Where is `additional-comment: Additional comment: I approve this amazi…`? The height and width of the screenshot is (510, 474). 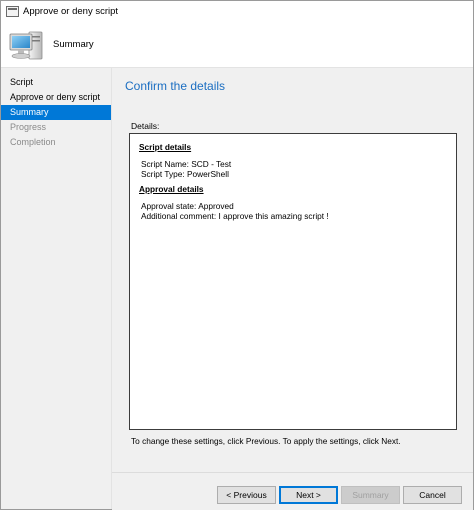
additional-comment: Additional comment: I approve this amazi… is located at coordinates (235, 216).